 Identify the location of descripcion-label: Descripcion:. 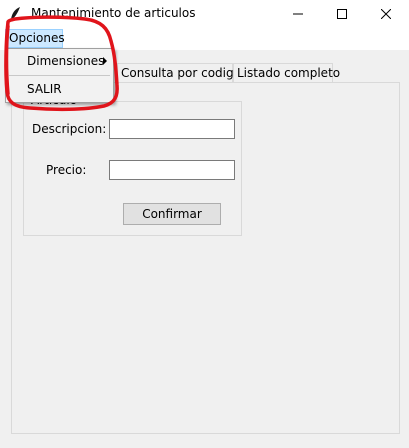
(69, 129).